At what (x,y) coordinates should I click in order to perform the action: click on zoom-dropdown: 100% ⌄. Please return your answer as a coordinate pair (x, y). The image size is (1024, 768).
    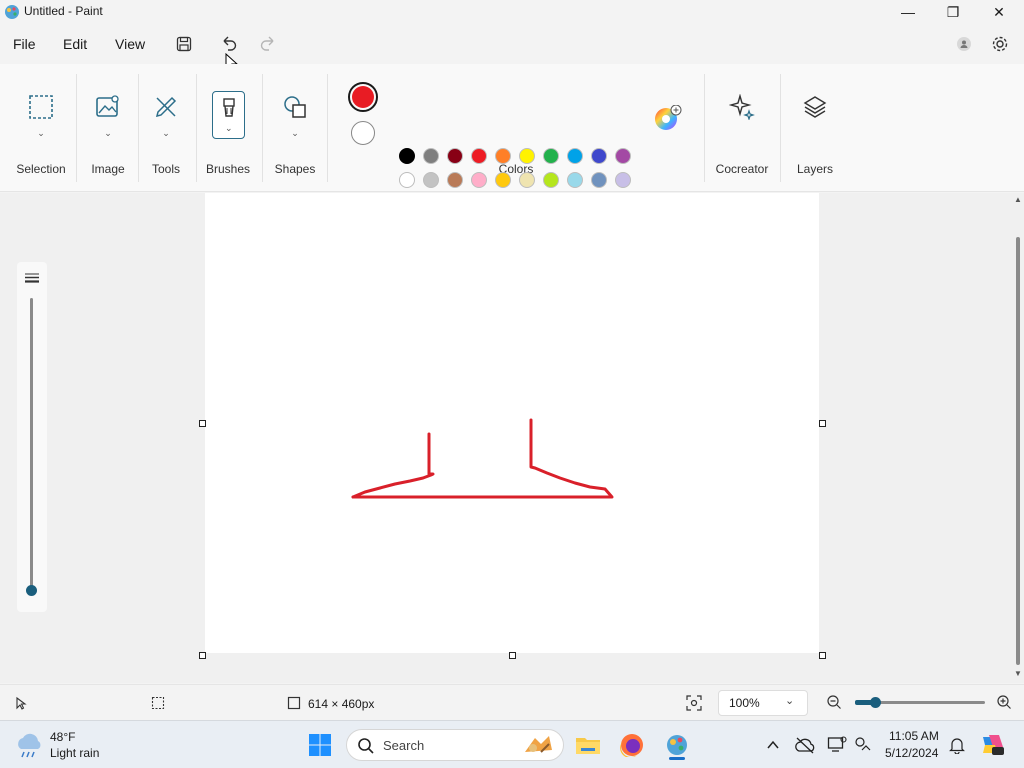
    Looking at the image, I should click on (763, 703).